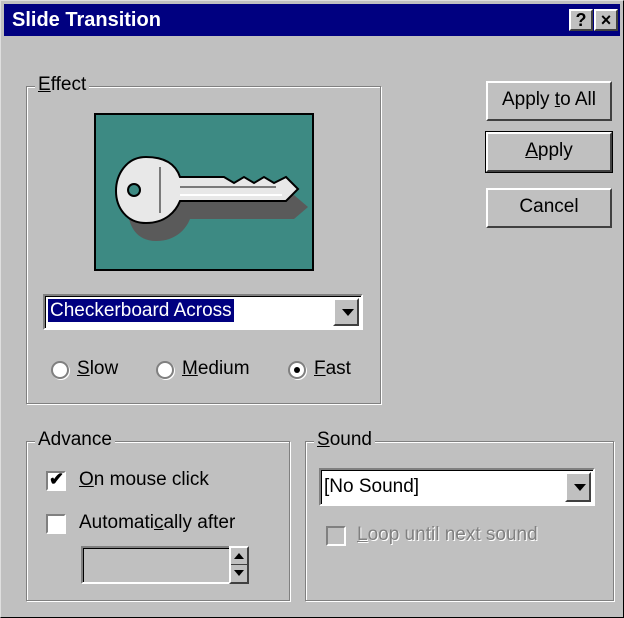 This screenshot has width=624, height=618. I want to click on effect-preview, so click(204, 192).